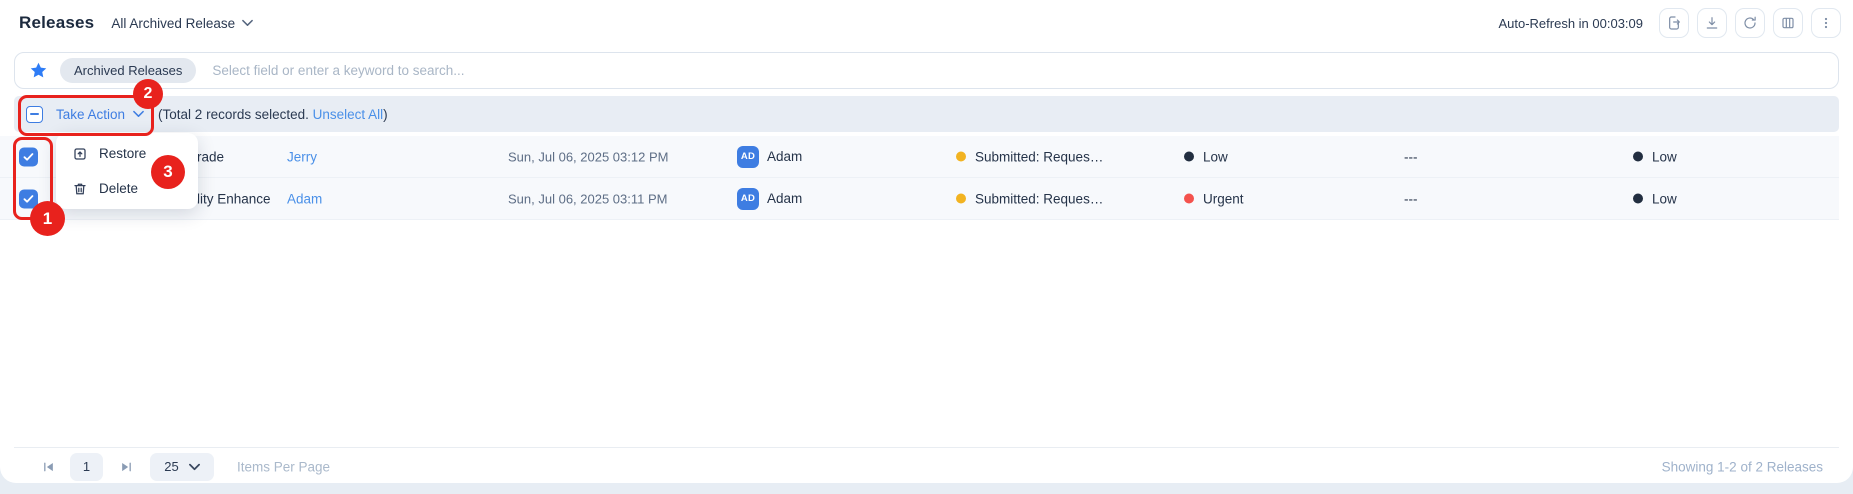 The width and height of the screenshot is (1853, 494). Describe the element at coordinates (57, 22) in the screenshot. I see `page-title: Releases` at that location.